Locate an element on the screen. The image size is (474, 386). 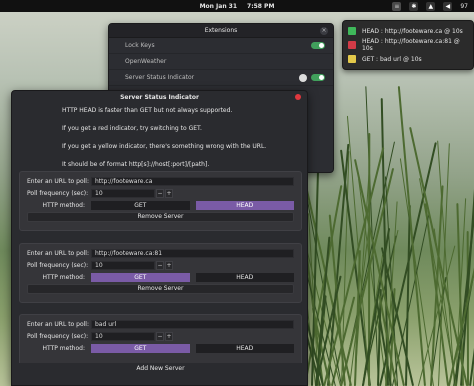
close-icon is located at coordinates (298, 97).